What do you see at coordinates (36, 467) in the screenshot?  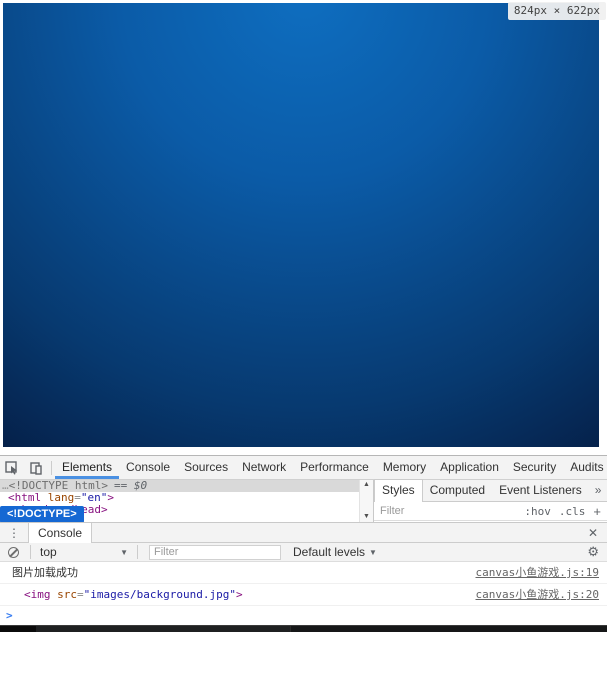 I see `device-toolbar-icon` at bounding box center [36, 467].